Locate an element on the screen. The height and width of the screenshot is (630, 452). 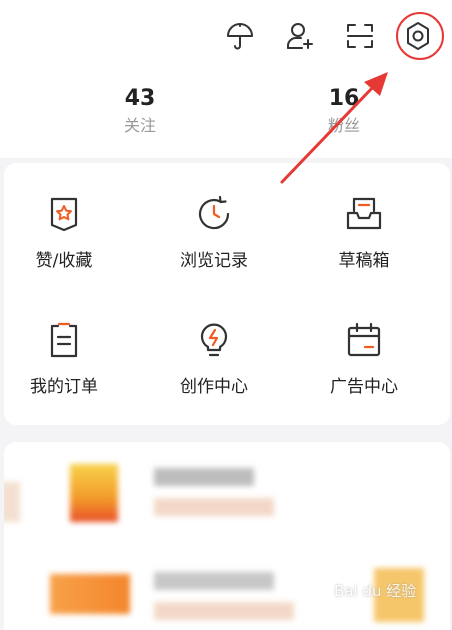
menu-item-label: 广告中心 is located at coordinates (364, 387).